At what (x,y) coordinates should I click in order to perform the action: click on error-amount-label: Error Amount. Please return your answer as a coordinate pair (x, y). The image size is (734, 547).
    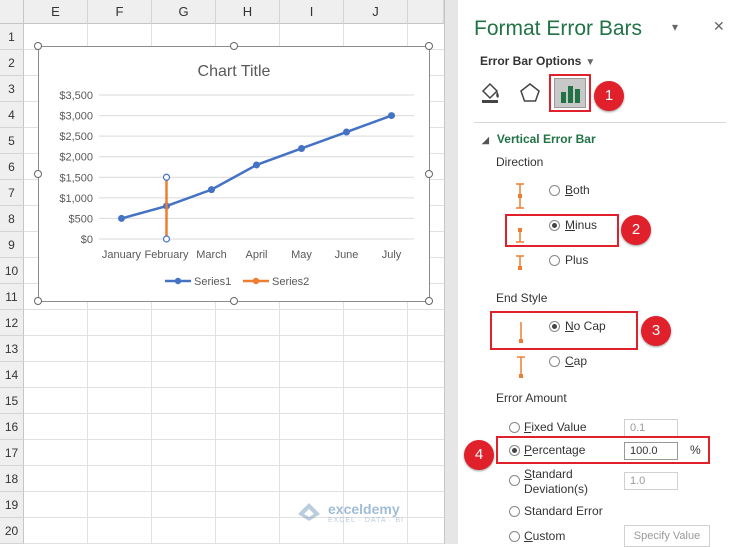
    Looking at the image, I should click on (531, 398).